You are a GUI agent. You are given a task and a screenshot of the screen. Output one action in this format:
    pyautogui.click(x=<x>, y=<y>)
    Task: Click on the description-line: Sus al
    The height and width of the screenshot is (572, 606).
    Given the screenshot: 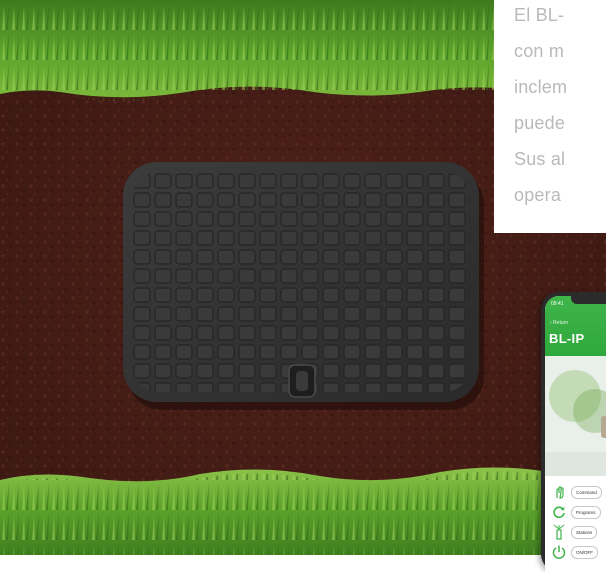 What is the action you would take?
    pyautogui.click(x=540, y=159)
    